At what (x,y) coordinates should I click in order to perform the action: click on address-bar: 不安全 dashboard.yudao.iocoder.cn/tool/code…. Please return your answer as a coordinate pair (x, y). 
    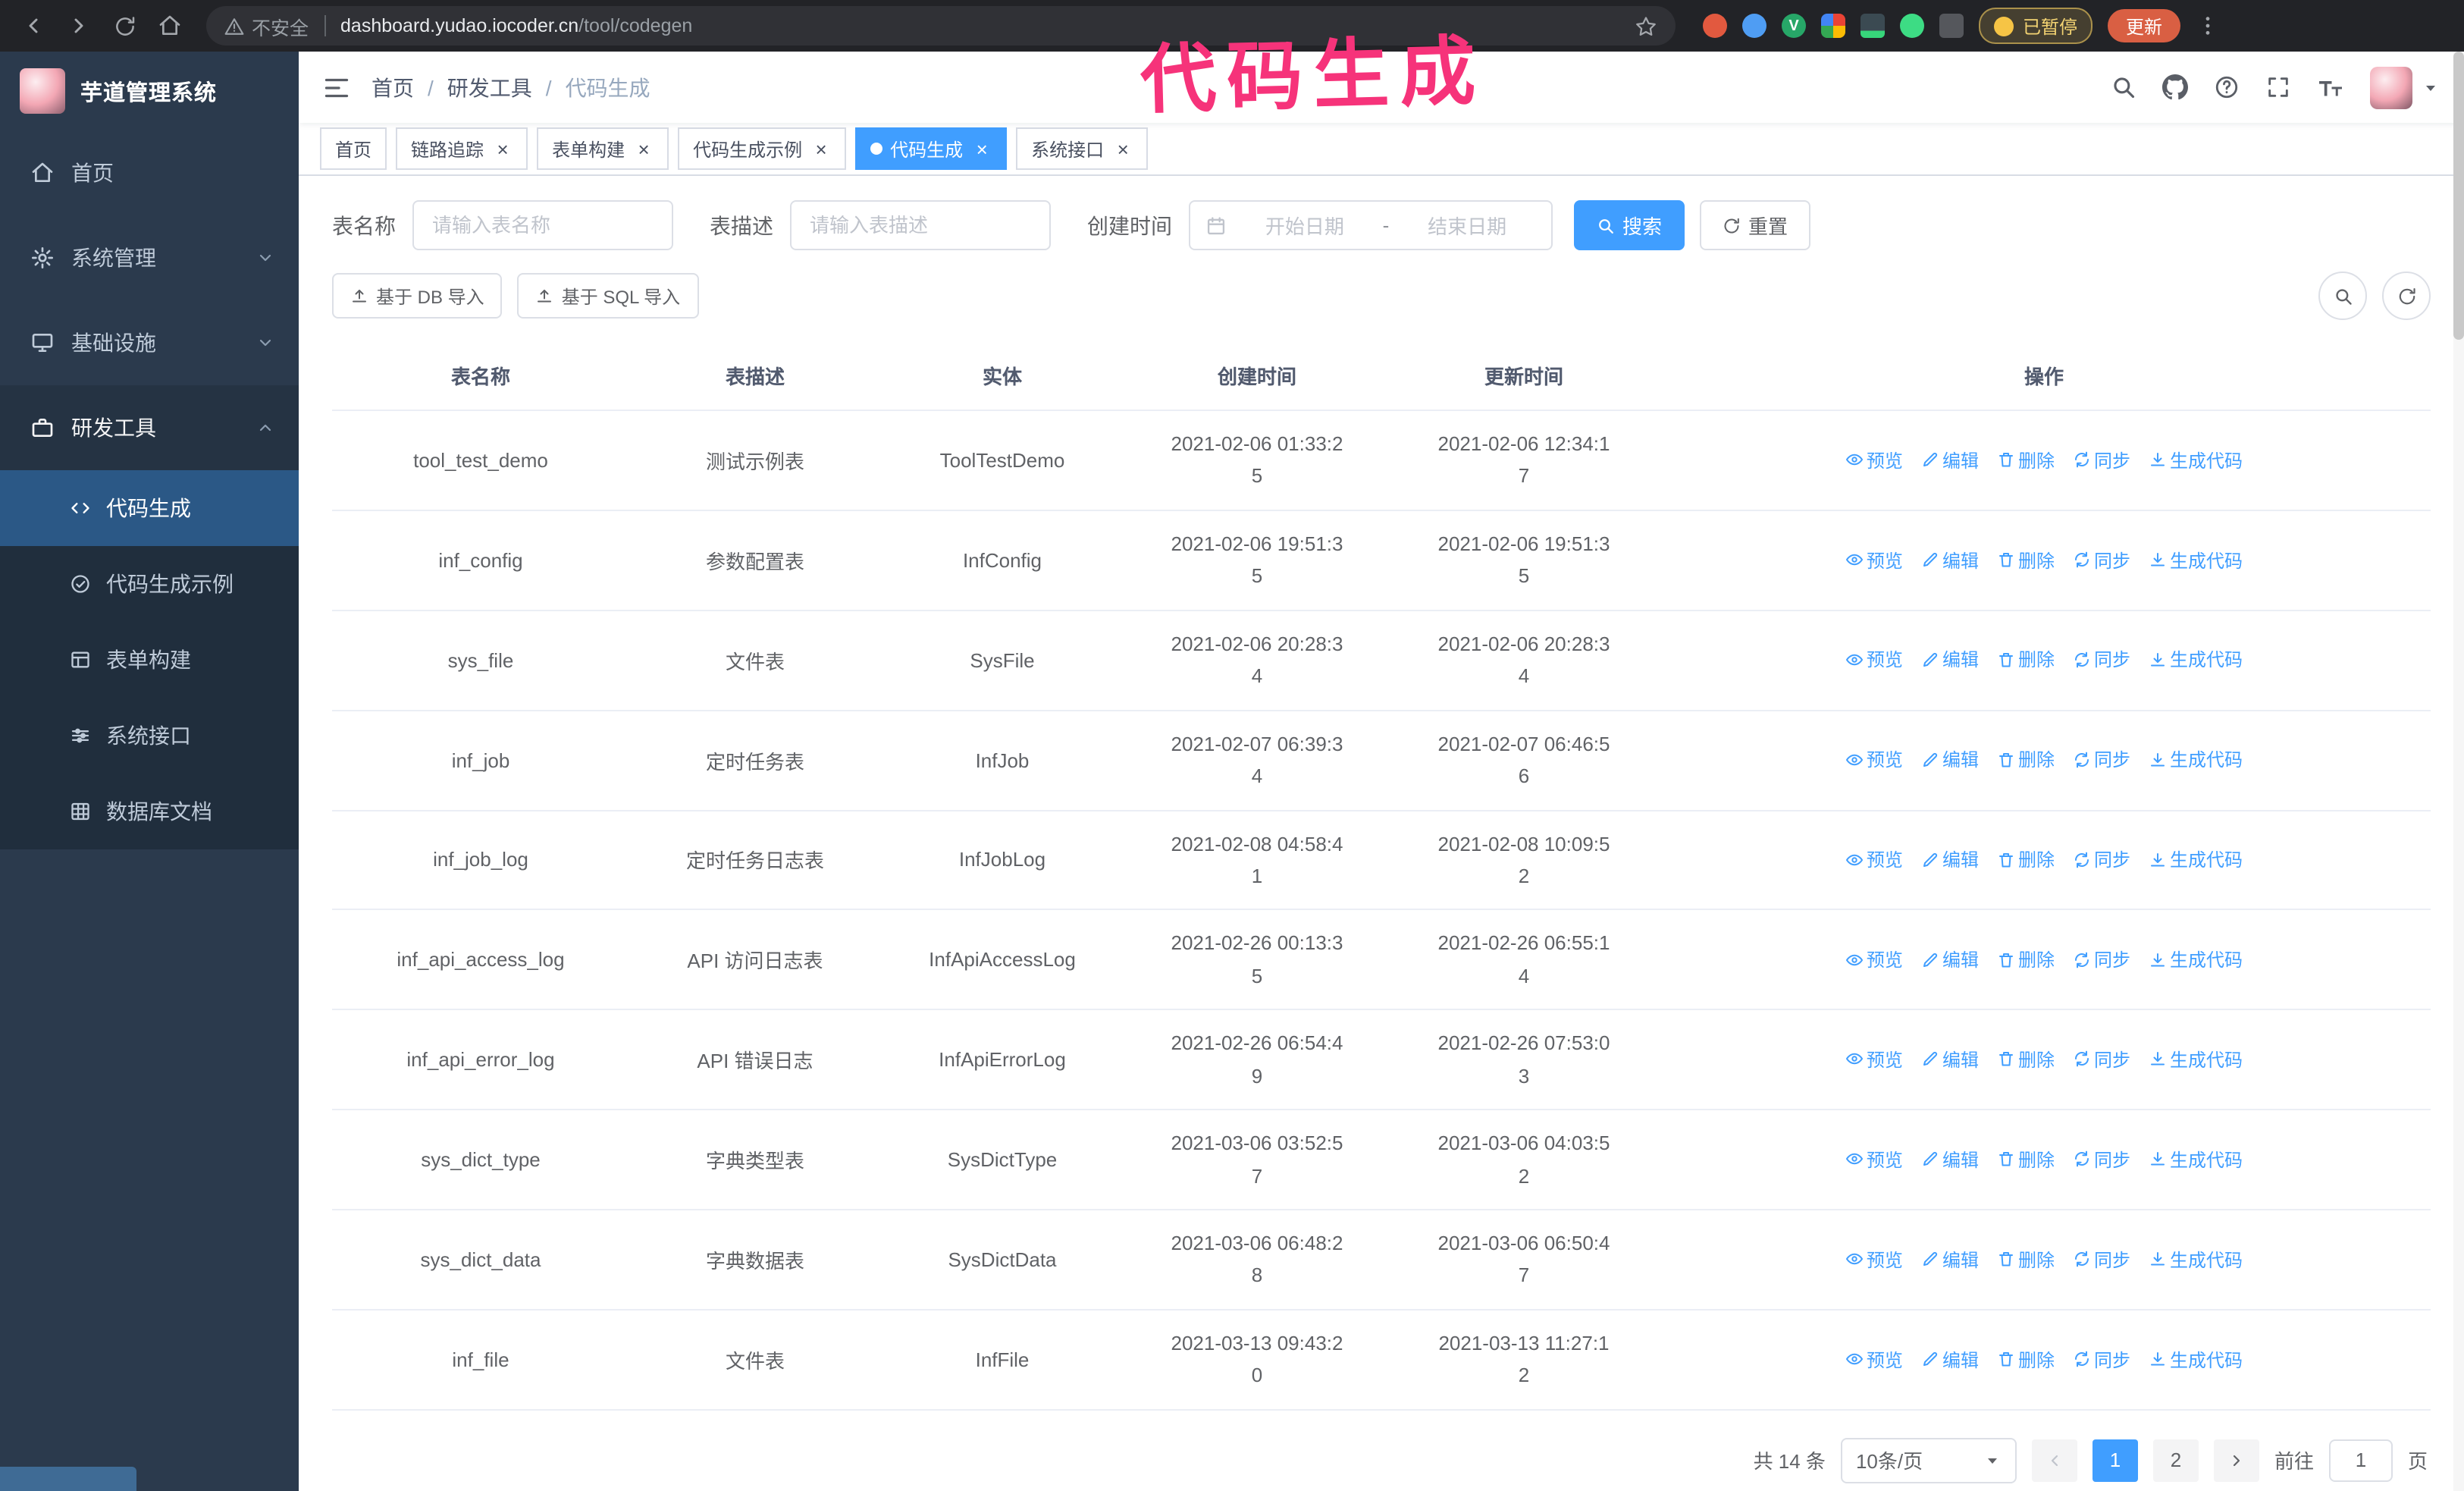
    Looking at the image, I should click on (941, 26).